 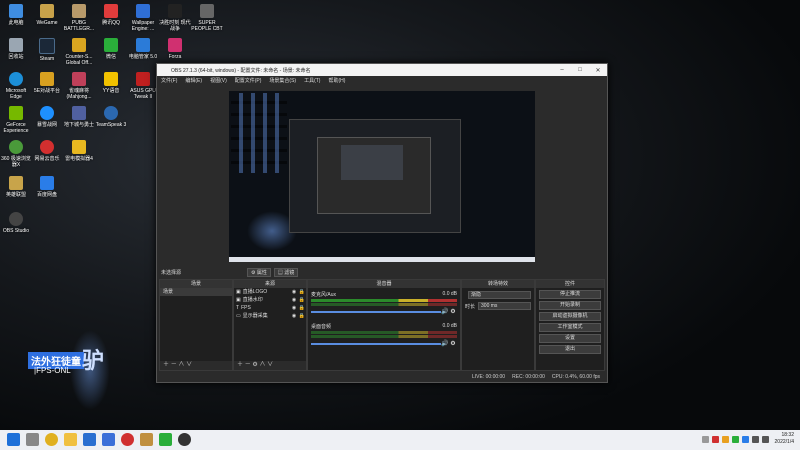 What do you see at coordinates (196, 292) in the screenshot?
I see `scene-item: 场景` at bounding box center [196, 292].